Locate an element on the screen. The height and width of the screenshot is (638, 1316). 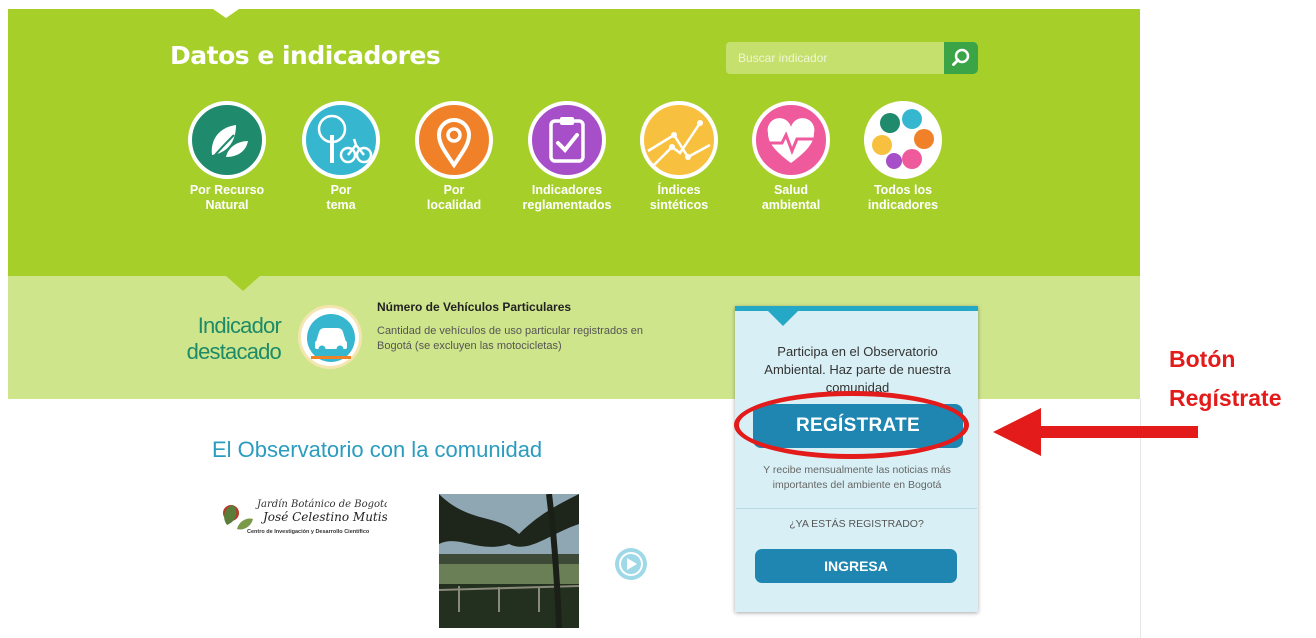
featured-indicator-icon is located at coordinates (330, 337).